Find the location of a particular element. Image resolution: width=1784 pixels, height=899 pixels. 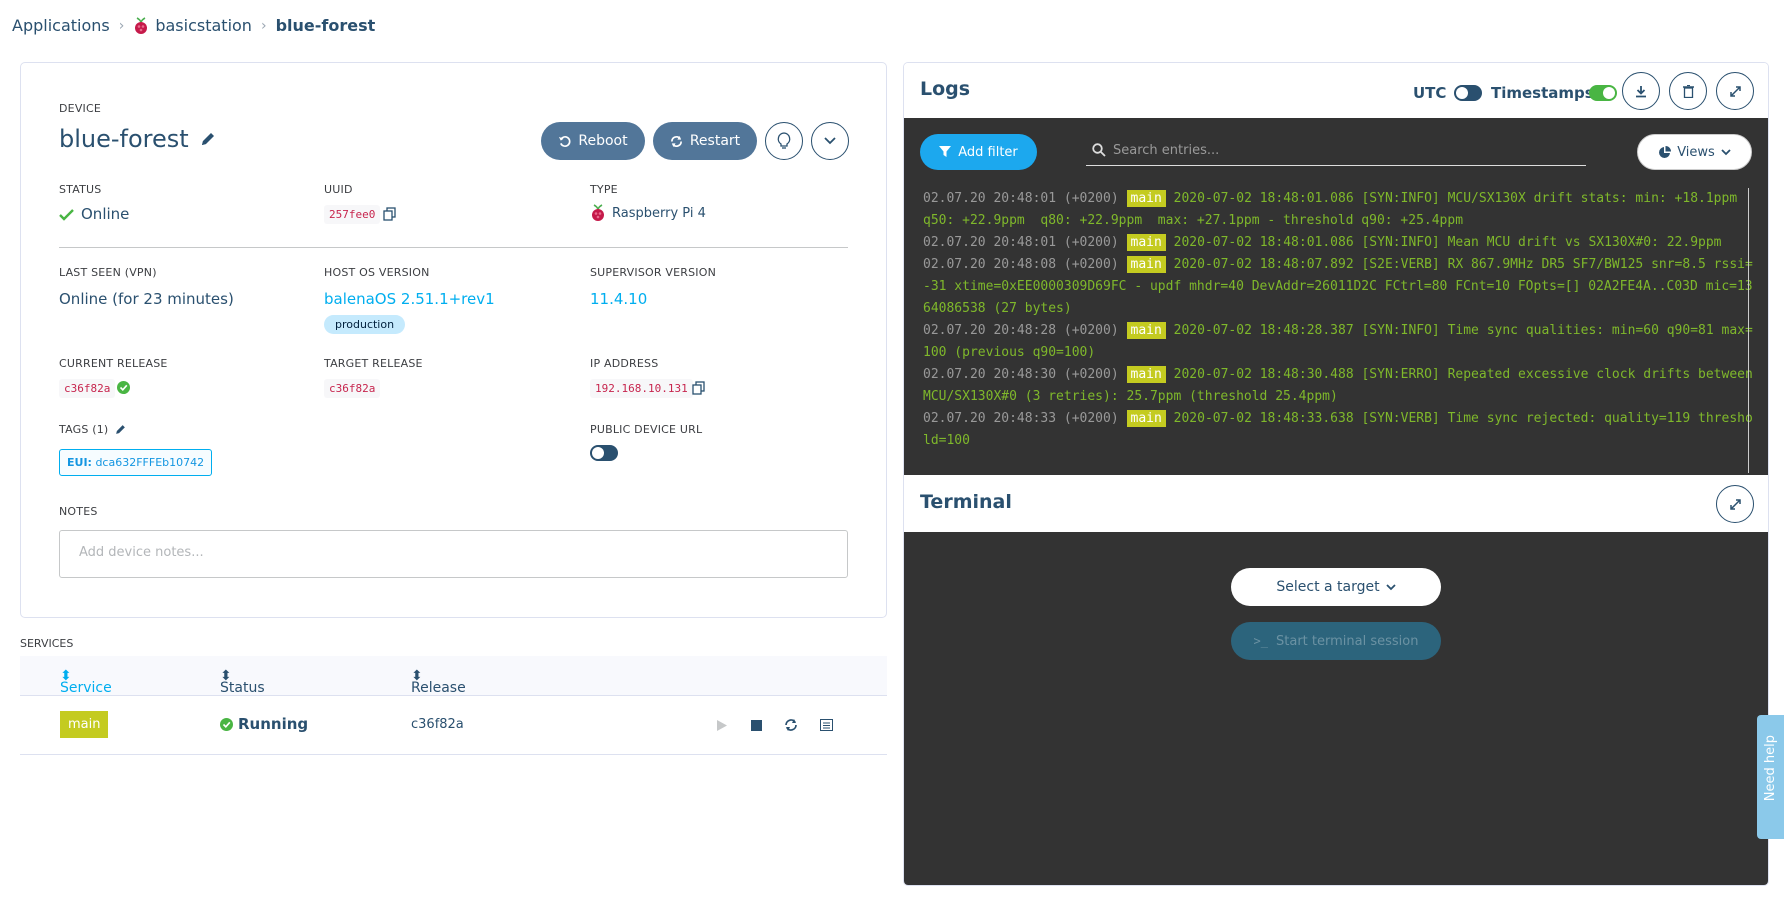

pie-chart-icon is located at coordinates (1665, 151).